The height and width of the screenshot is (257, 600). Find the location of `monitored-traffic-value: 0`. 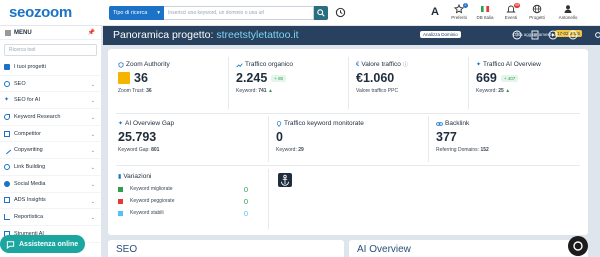

monitored-traffic-value: 0 is located at coordinates (279, 137).